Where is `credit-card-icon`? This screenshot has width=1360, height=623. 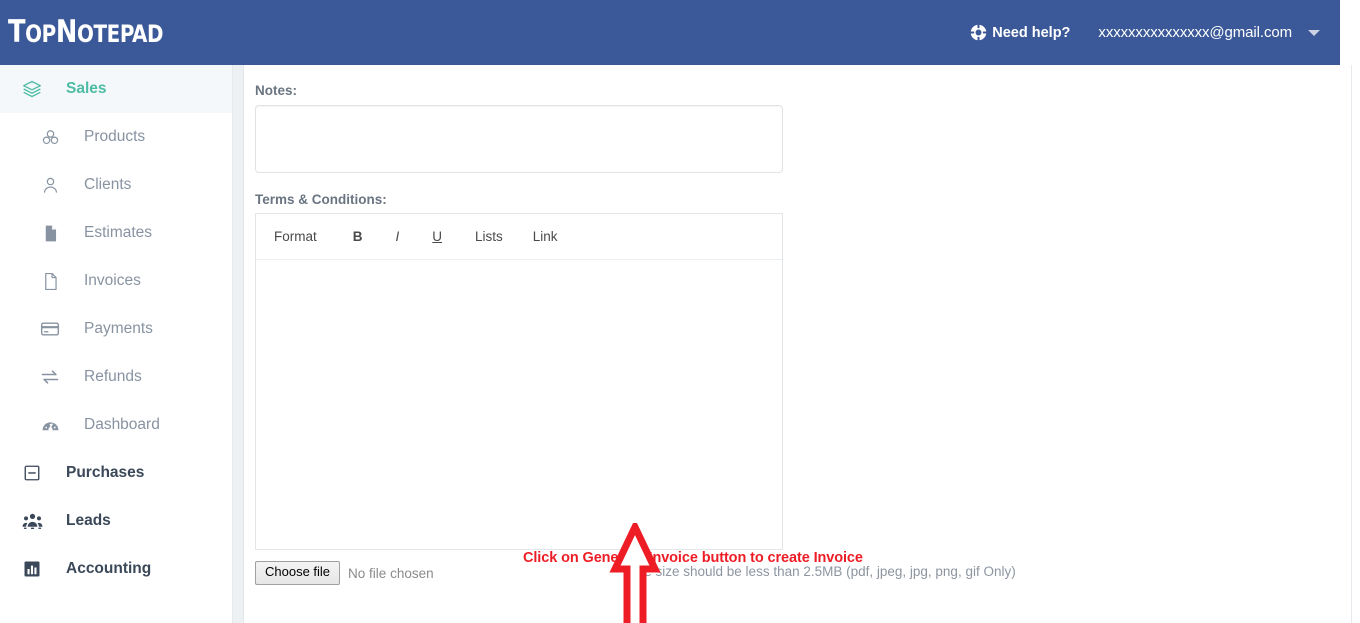
credit-card-icon is located at coordinates (50, 329).